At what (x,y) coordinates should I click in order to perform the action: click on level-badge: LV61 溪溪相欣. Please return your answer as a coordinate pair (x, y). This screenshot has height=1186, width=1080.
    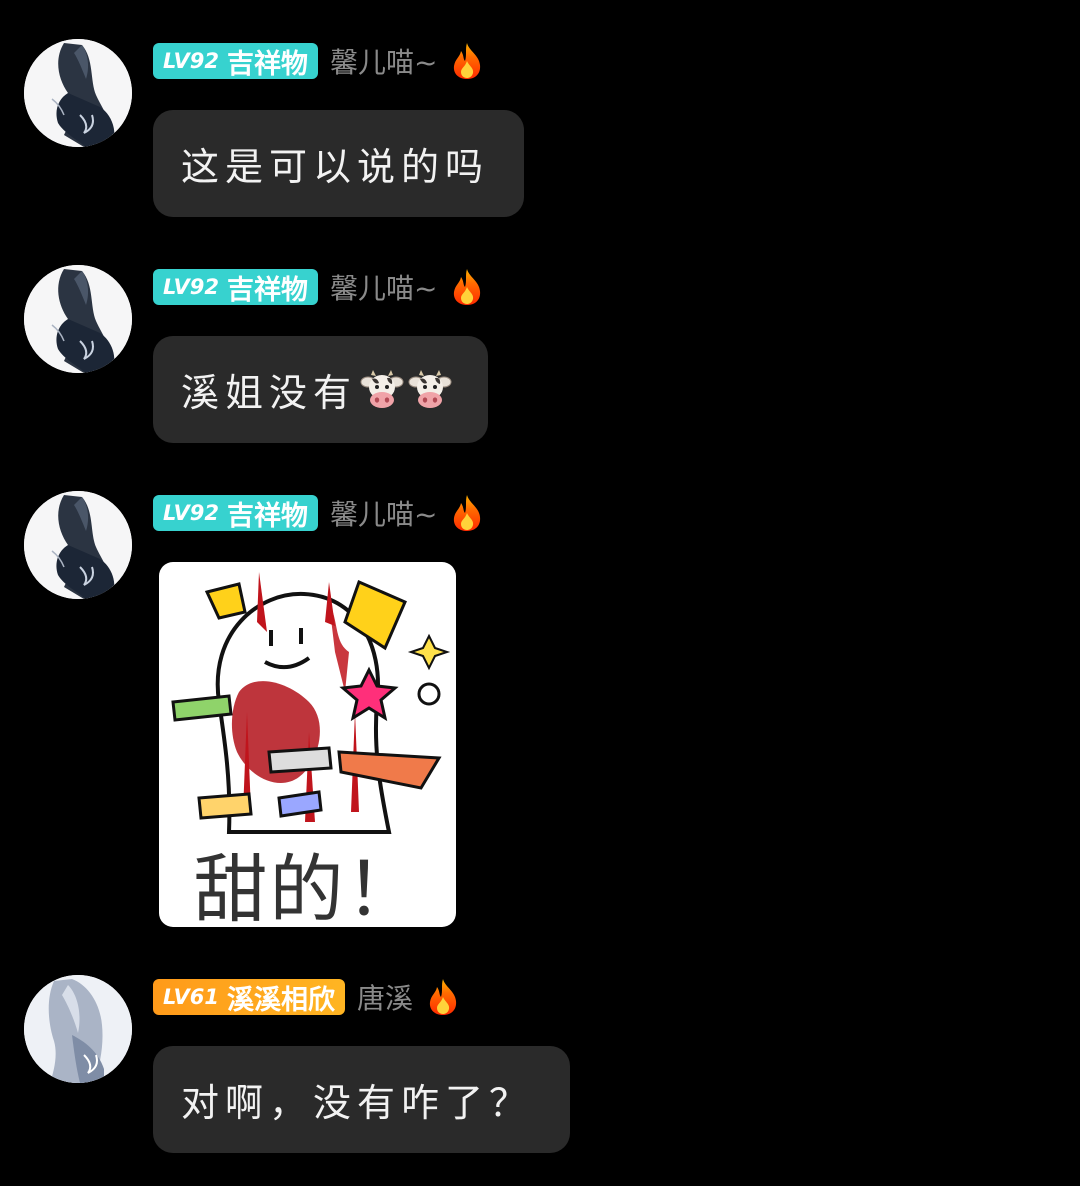
    Looking at the image, I should click on (249, 997).